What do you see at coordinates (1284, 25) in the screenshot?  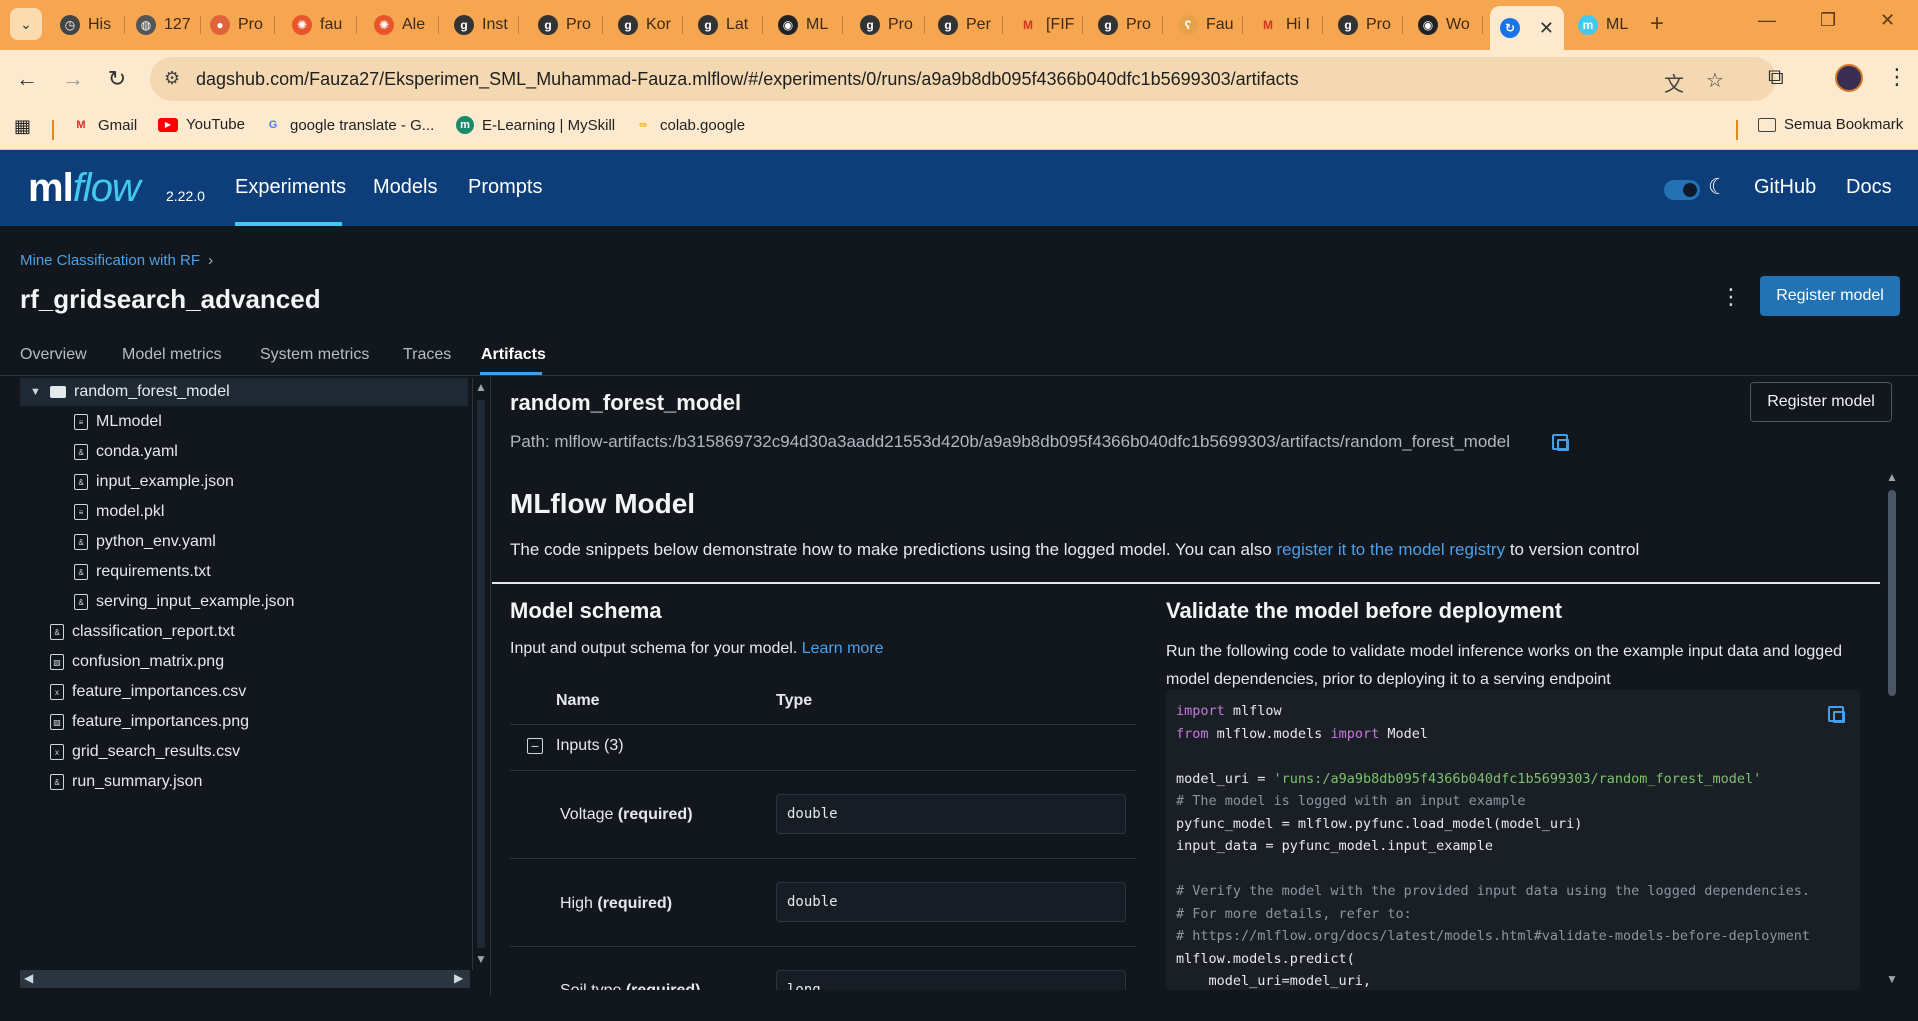 I see `browser-tab: M Hi I` at bounding box center [1284, 25].